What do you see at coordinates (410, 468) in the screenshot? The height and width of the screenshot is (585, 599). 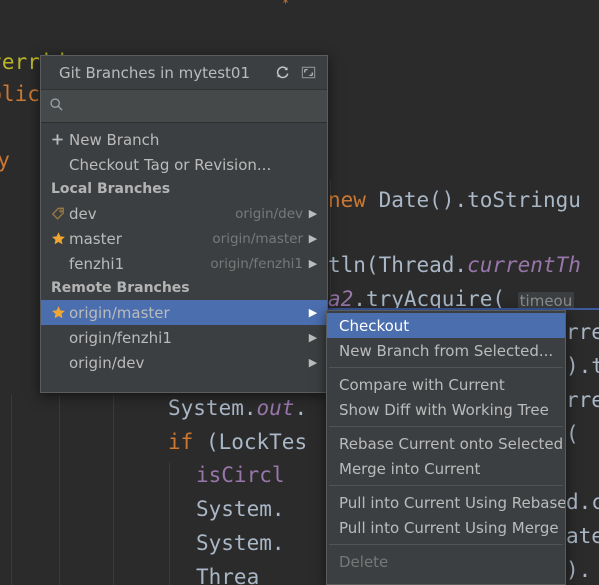 I see `menu-item-label: Merge into Current` at bounding box center [410, 468].